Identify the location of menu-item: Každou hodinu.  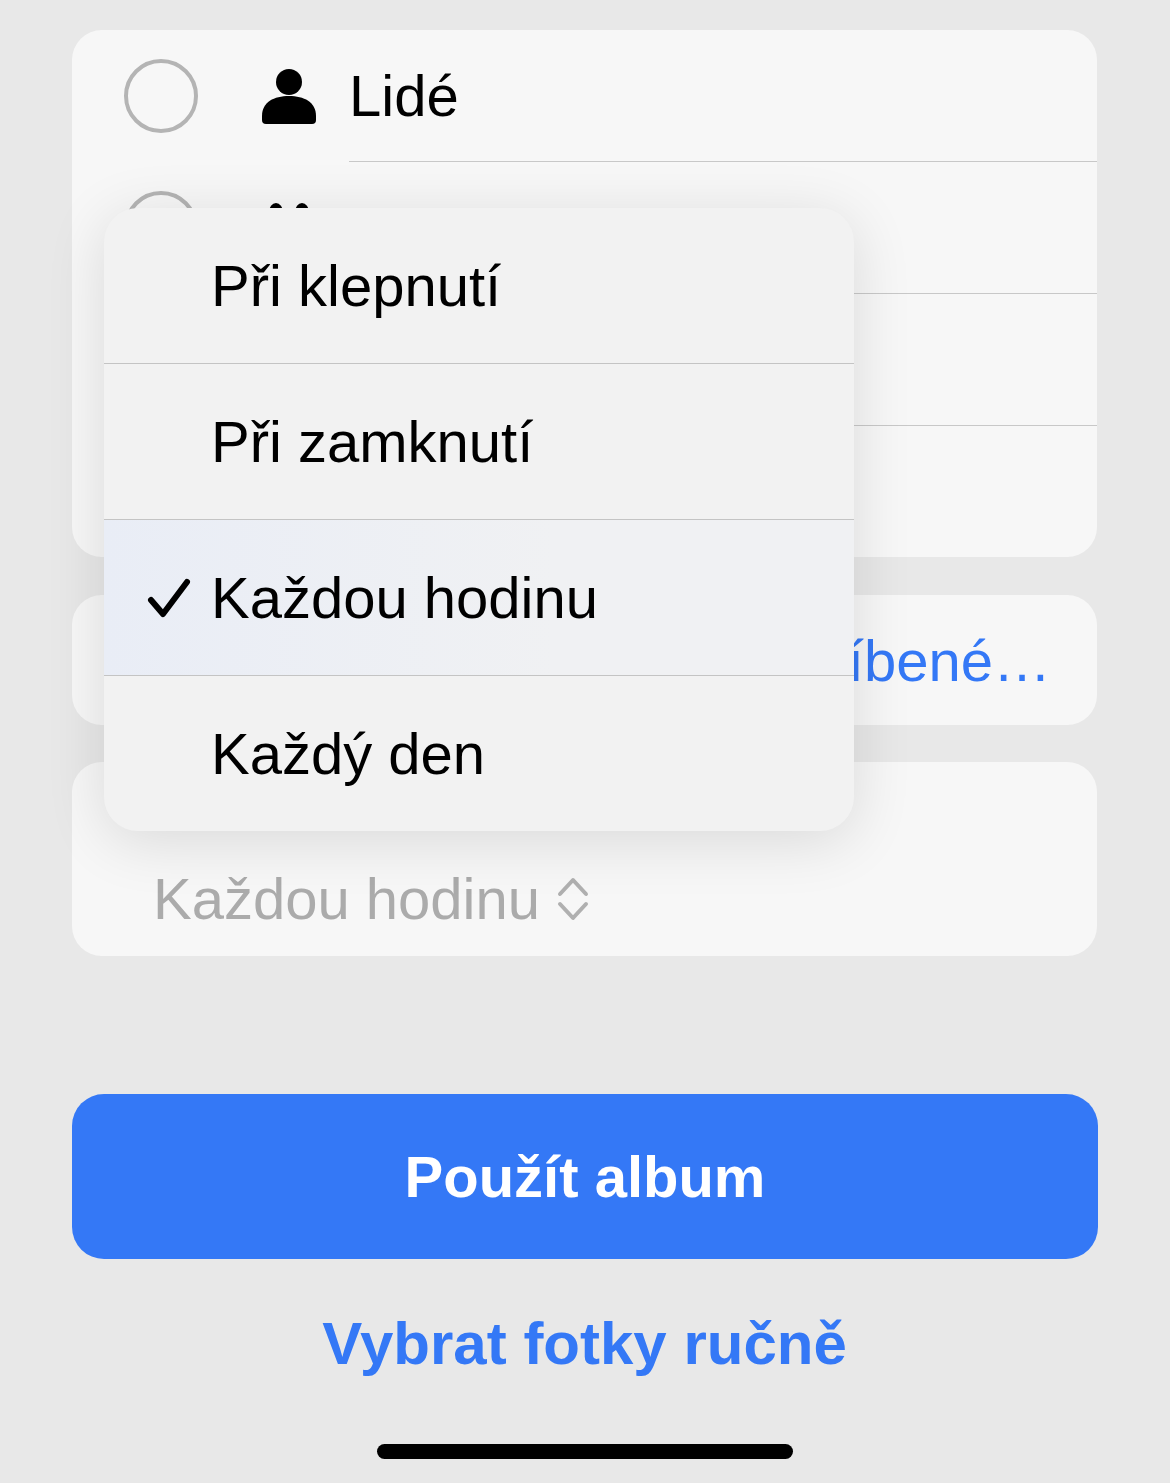
(479, 598).